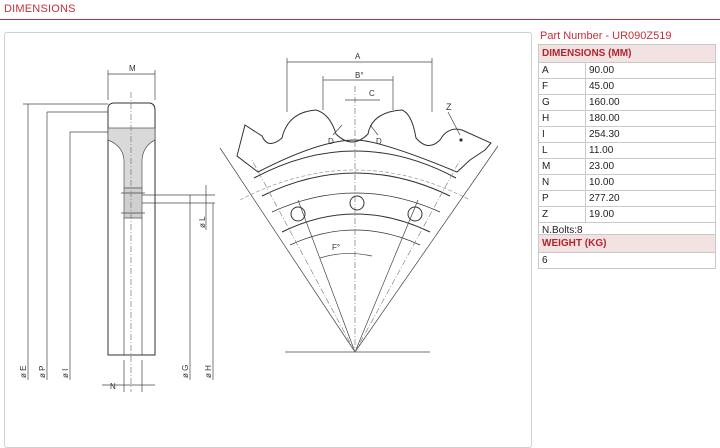  Describe the element at coordinates (562, 166) in the screenshot. I see `dim-key: M` at that location.